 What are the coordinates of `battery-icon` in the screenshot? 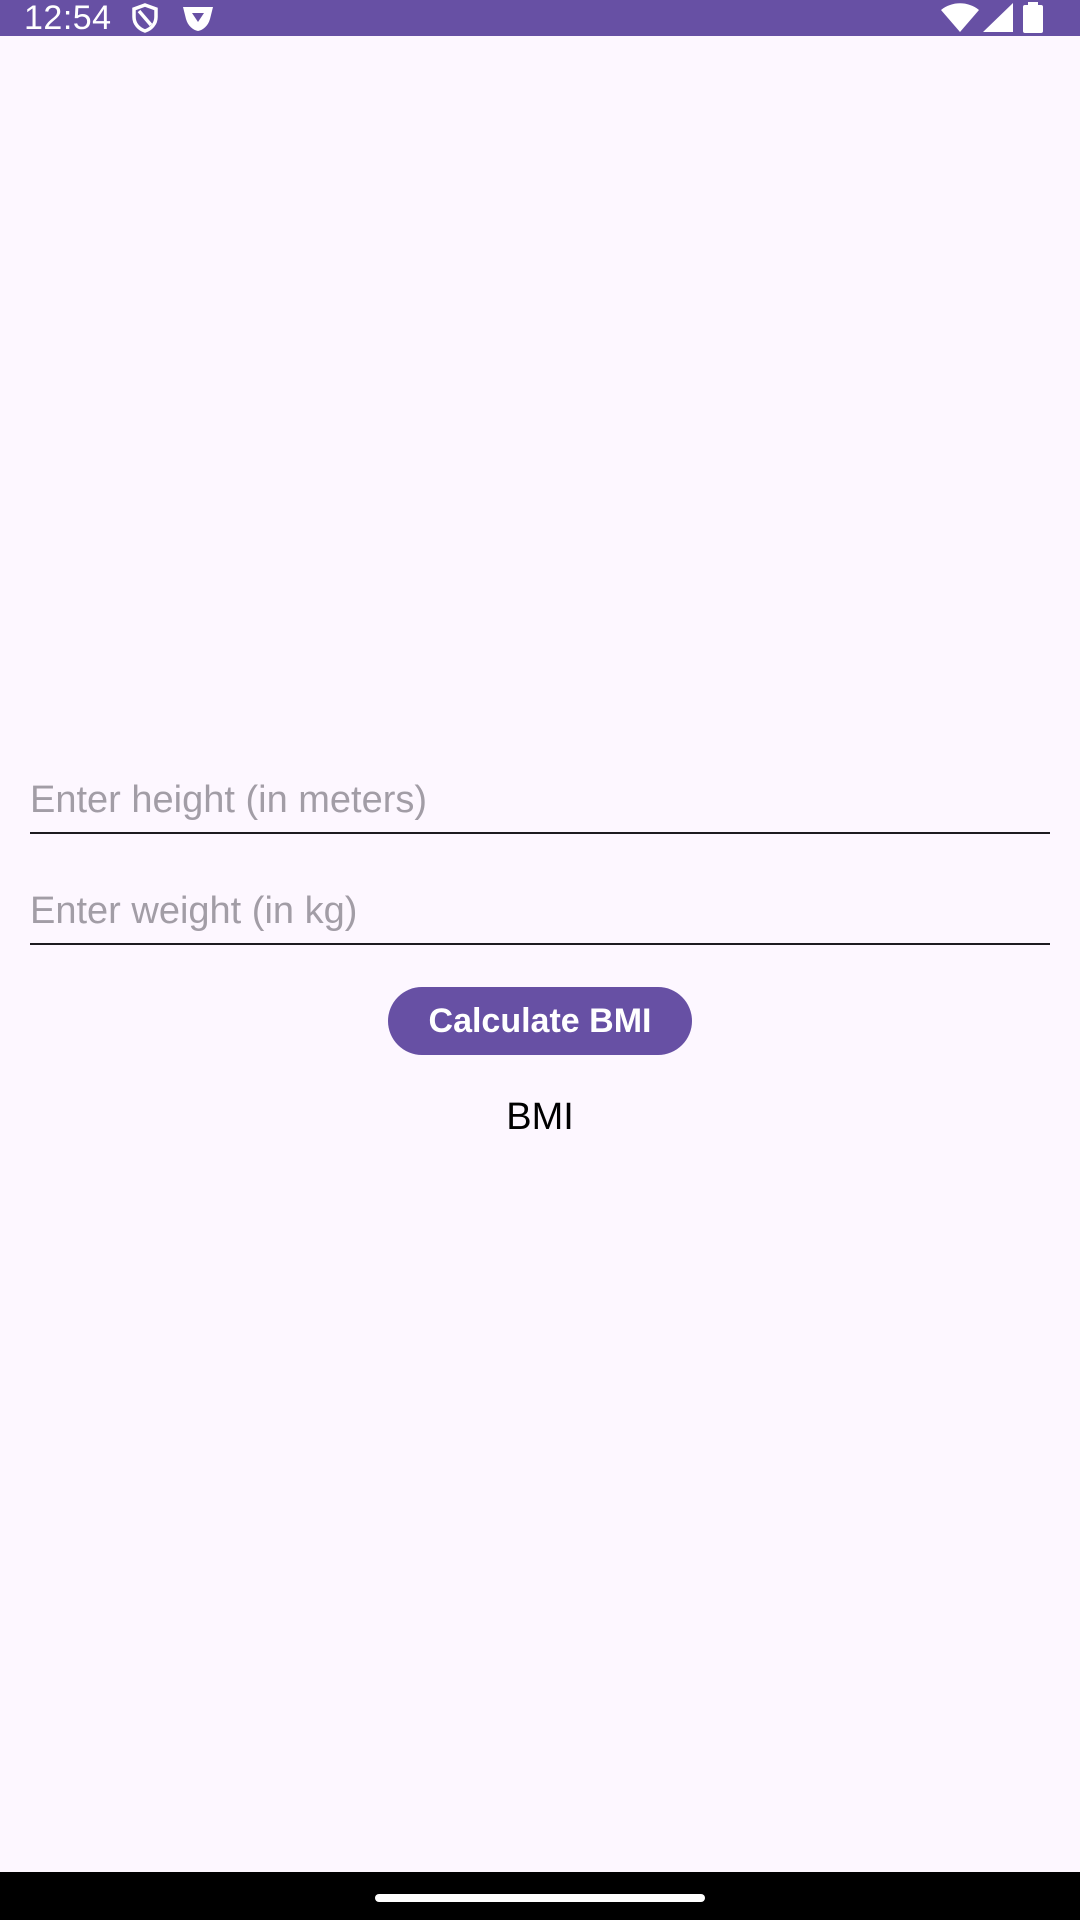 It's located at (1033, 17).